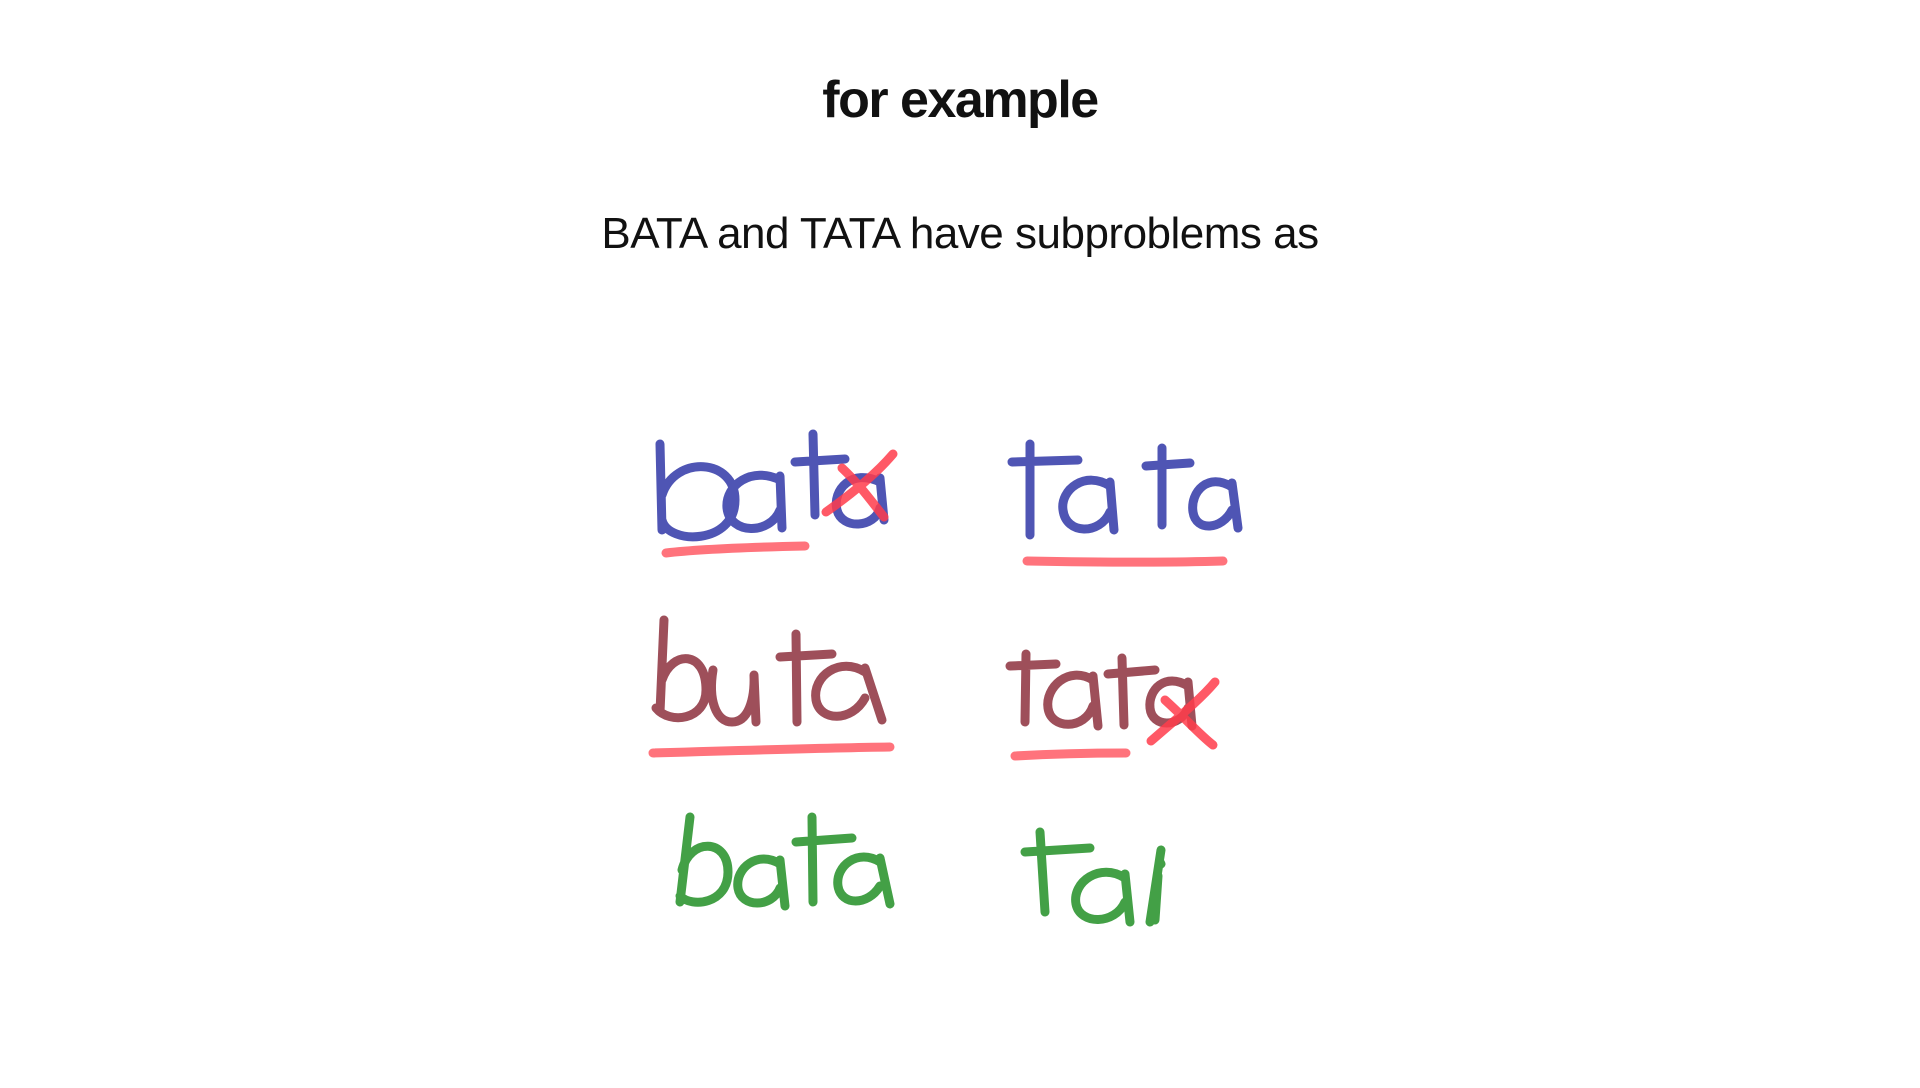 Image resolution: width=1920 pixels, height=1088 pixels. Describe the element at coordinates (735, 549) in the screenshot. I see `row1-left-underline` at that location.